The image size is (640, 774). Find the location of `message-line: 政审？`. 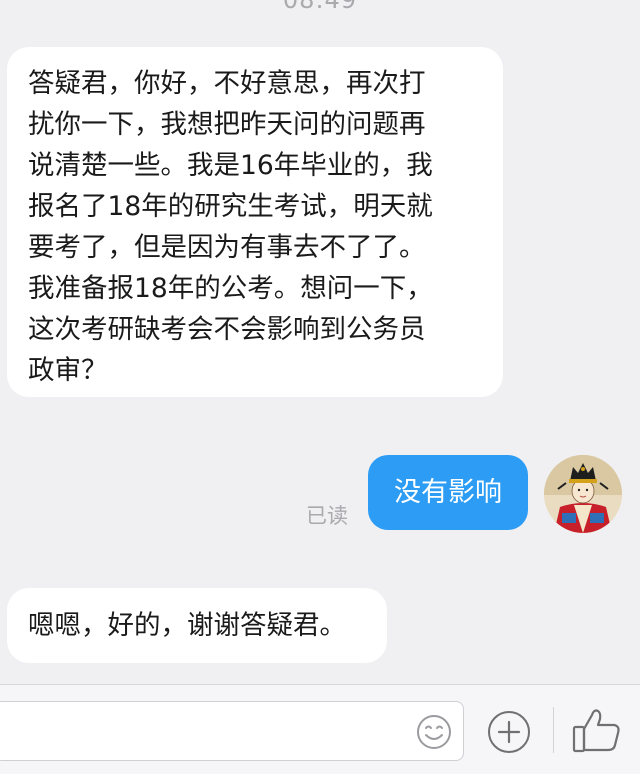

message-line: 政审？ is located at coordinates (68, 370).